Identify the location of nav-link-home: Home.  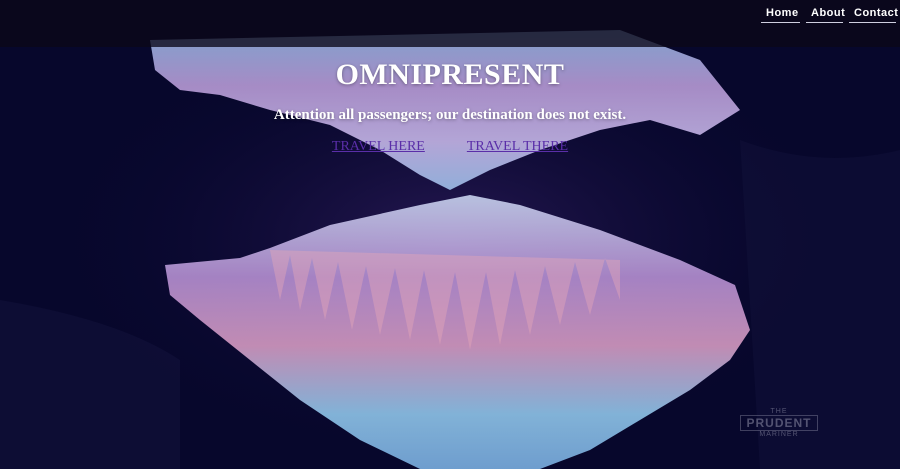
(780, 13).